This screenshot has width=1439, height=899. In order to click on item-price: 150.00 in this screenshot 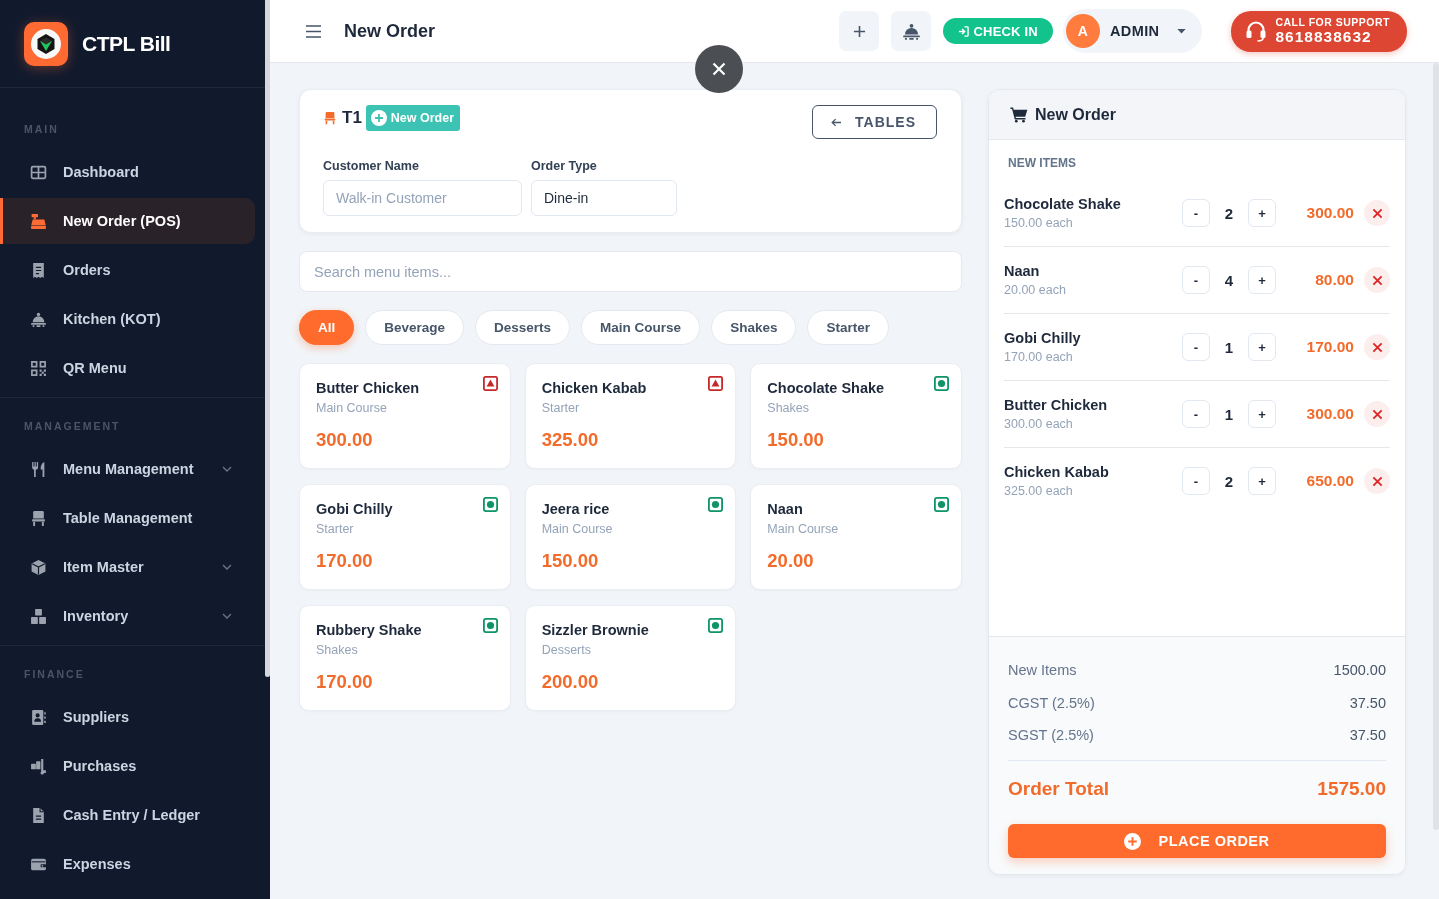, I will do `click(570, 561)`.